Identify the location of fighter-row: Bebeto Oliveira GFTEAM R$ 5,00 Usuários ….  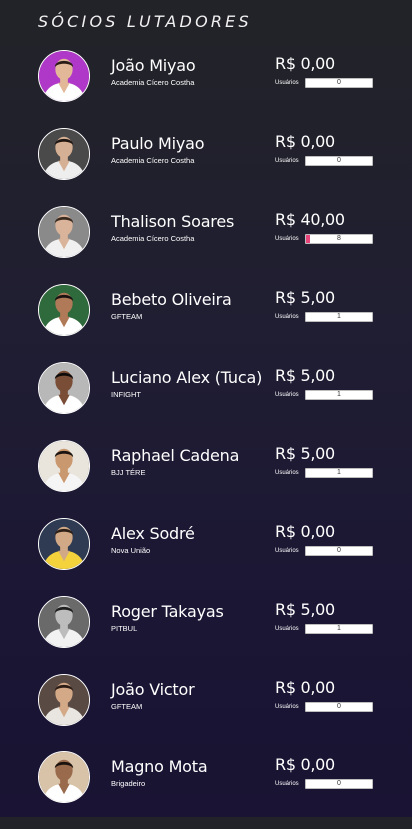
(206, 323).